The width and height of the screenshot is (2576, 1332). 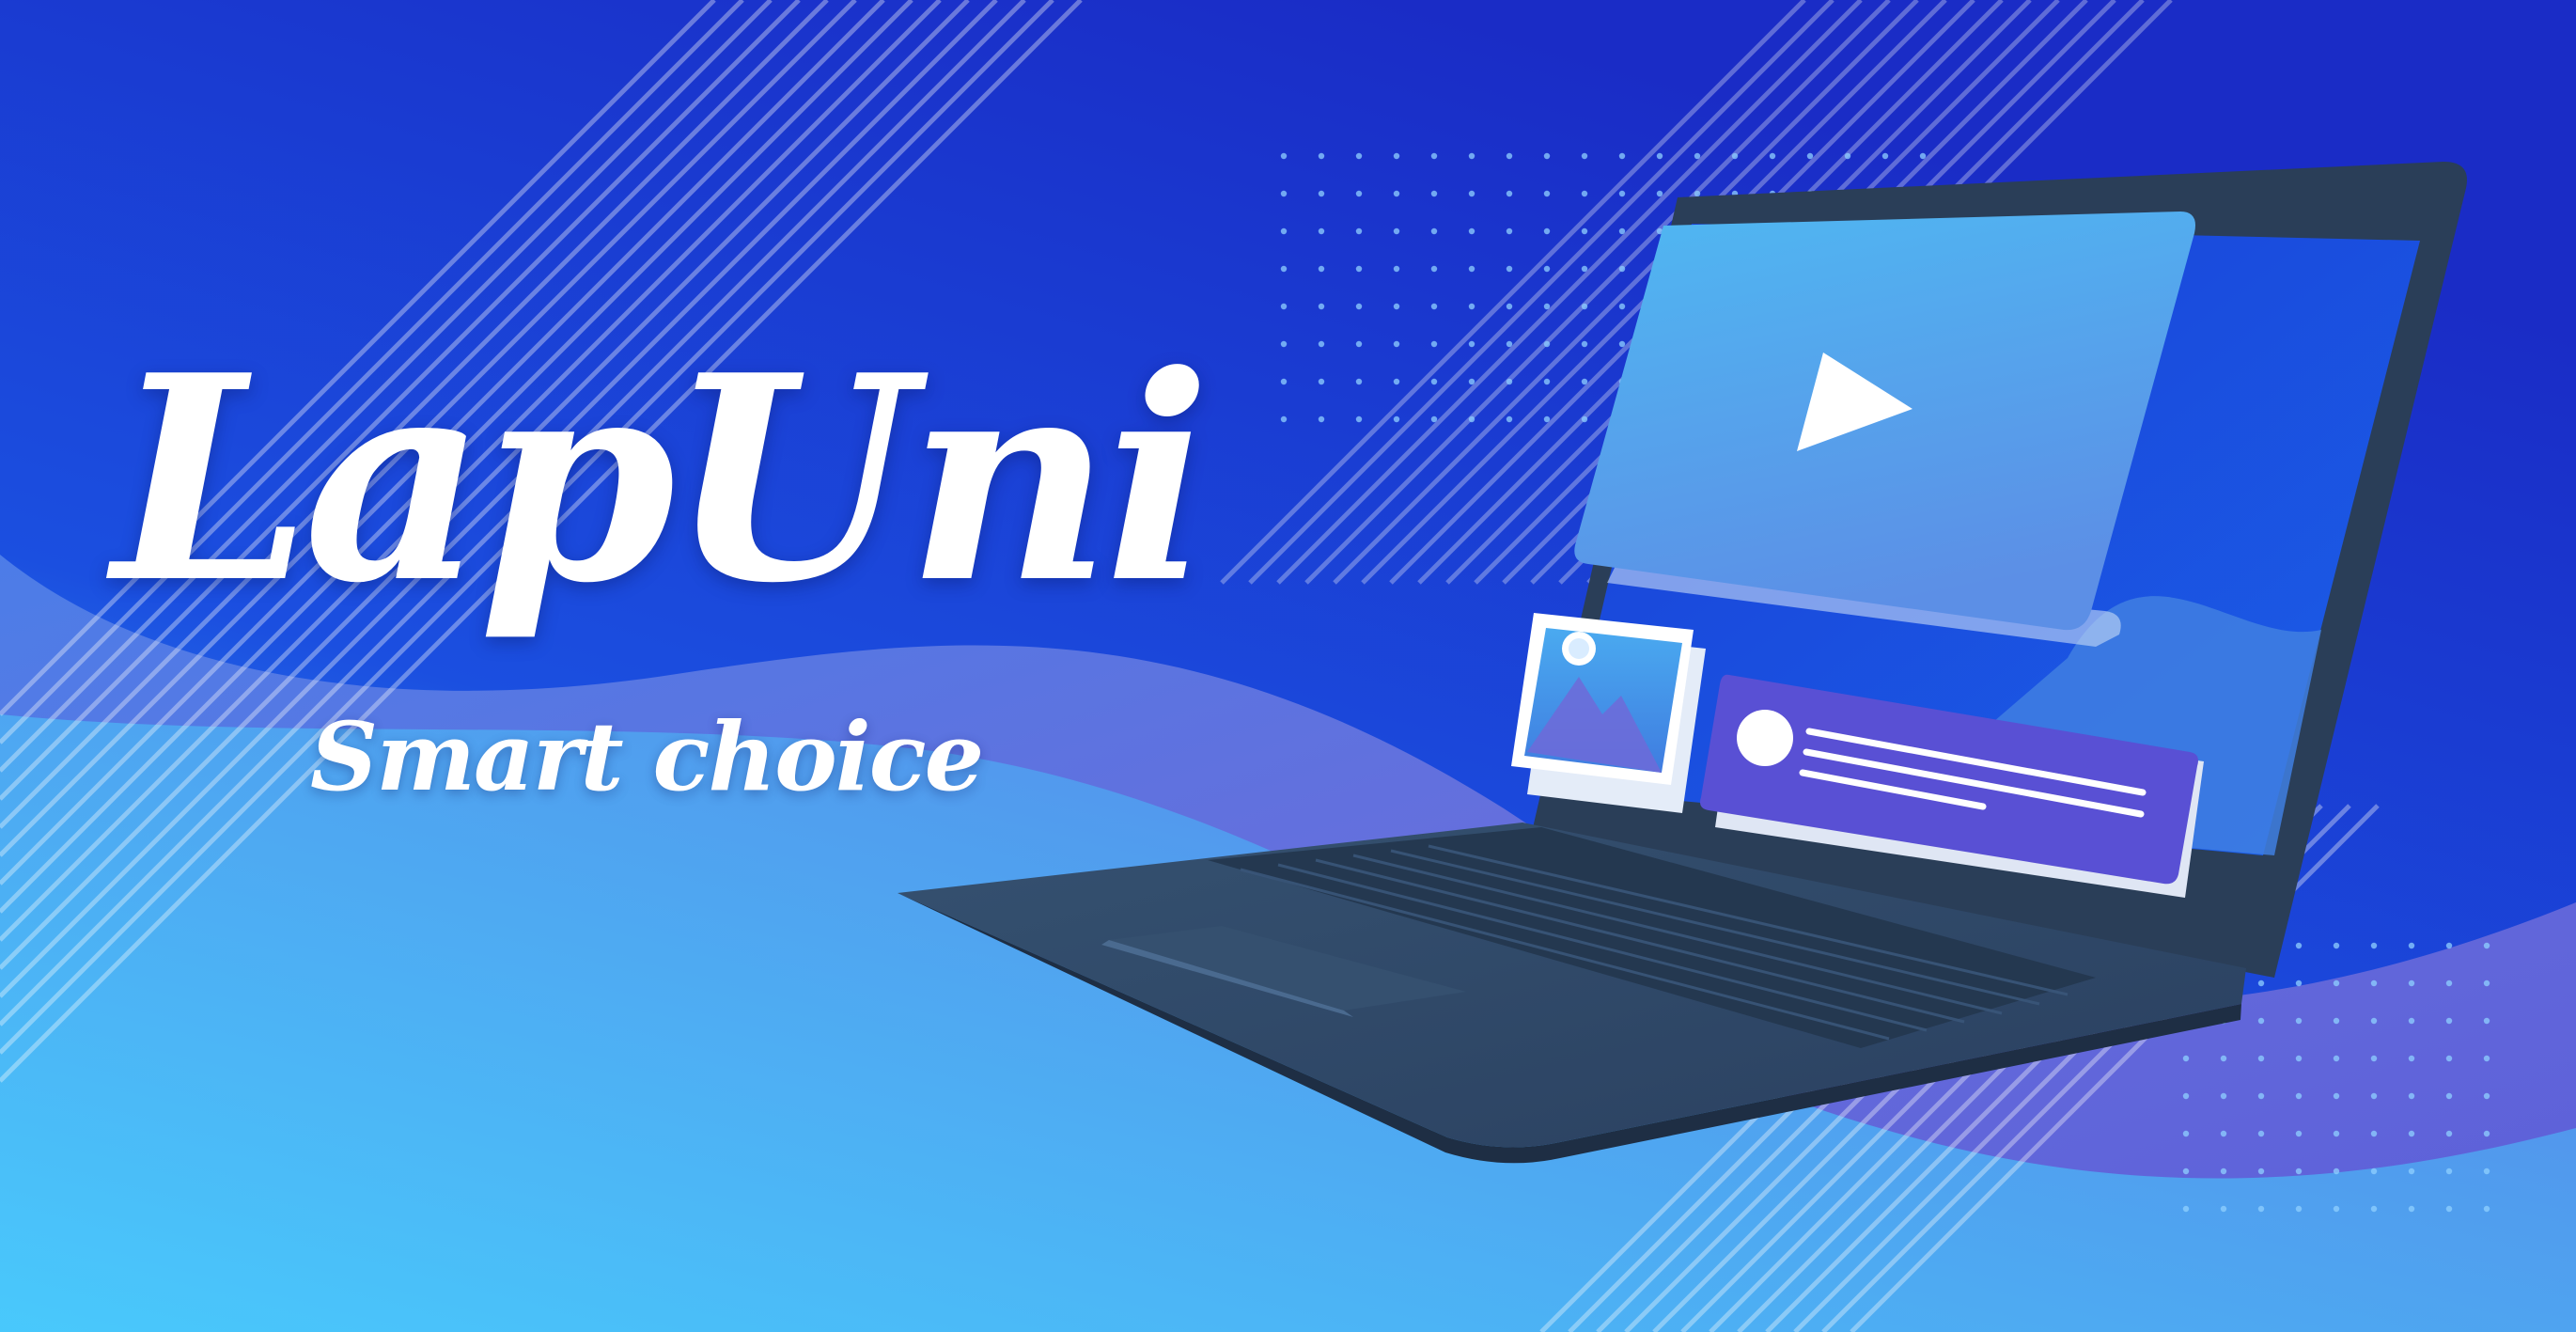 What do you see at coordinates (1609, 713) in the screenshot?
I see `image-card` at bounding box center [1609, 713].